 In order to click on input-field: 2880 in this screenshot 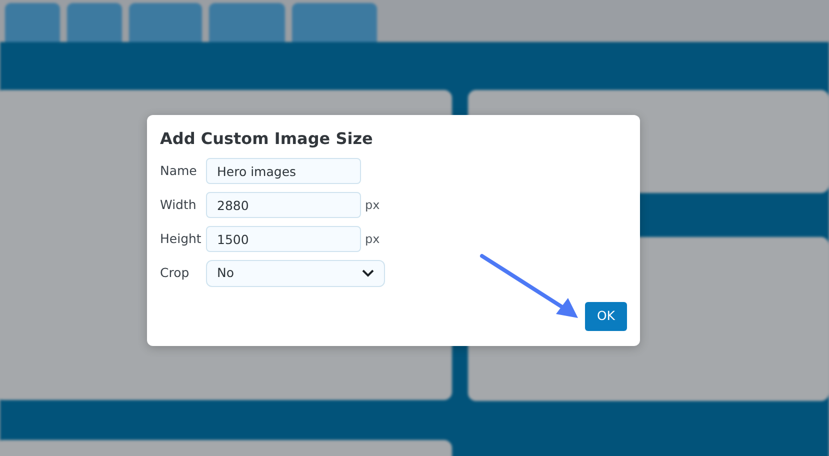, I will do `click(283, 205)`.